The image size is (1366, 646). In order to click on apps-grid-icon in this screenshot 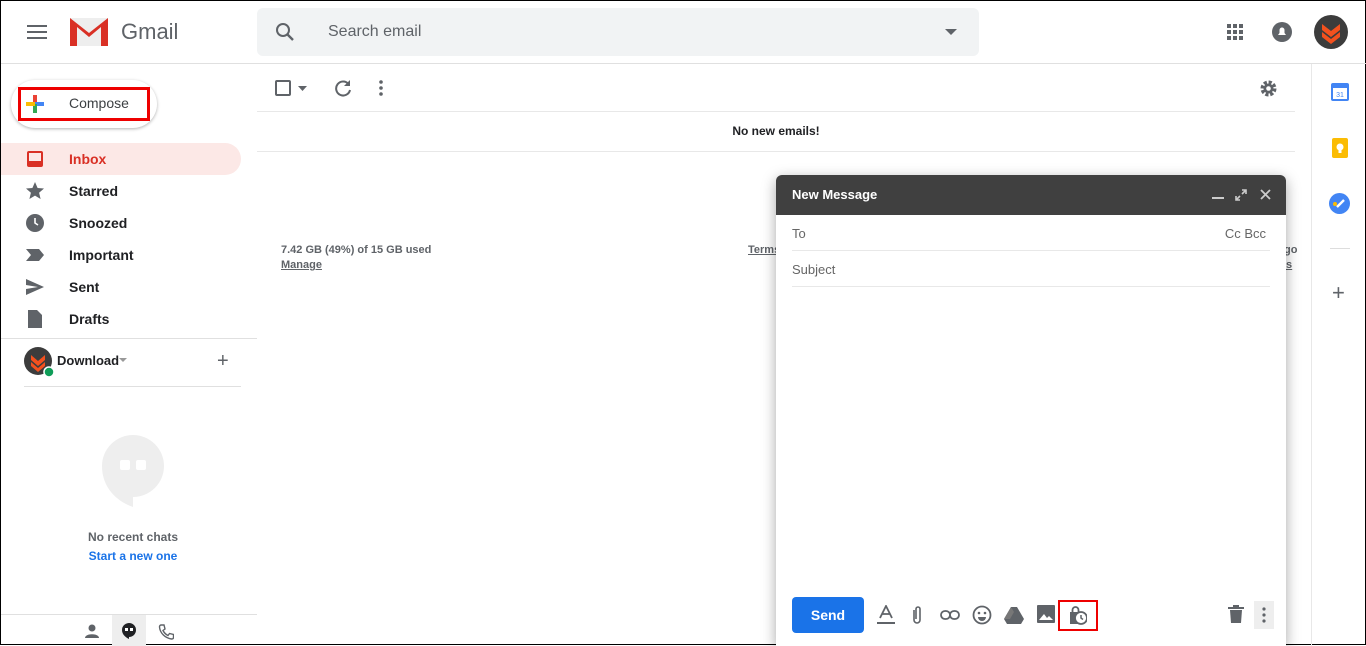, I will do `click(1235, 32)`.